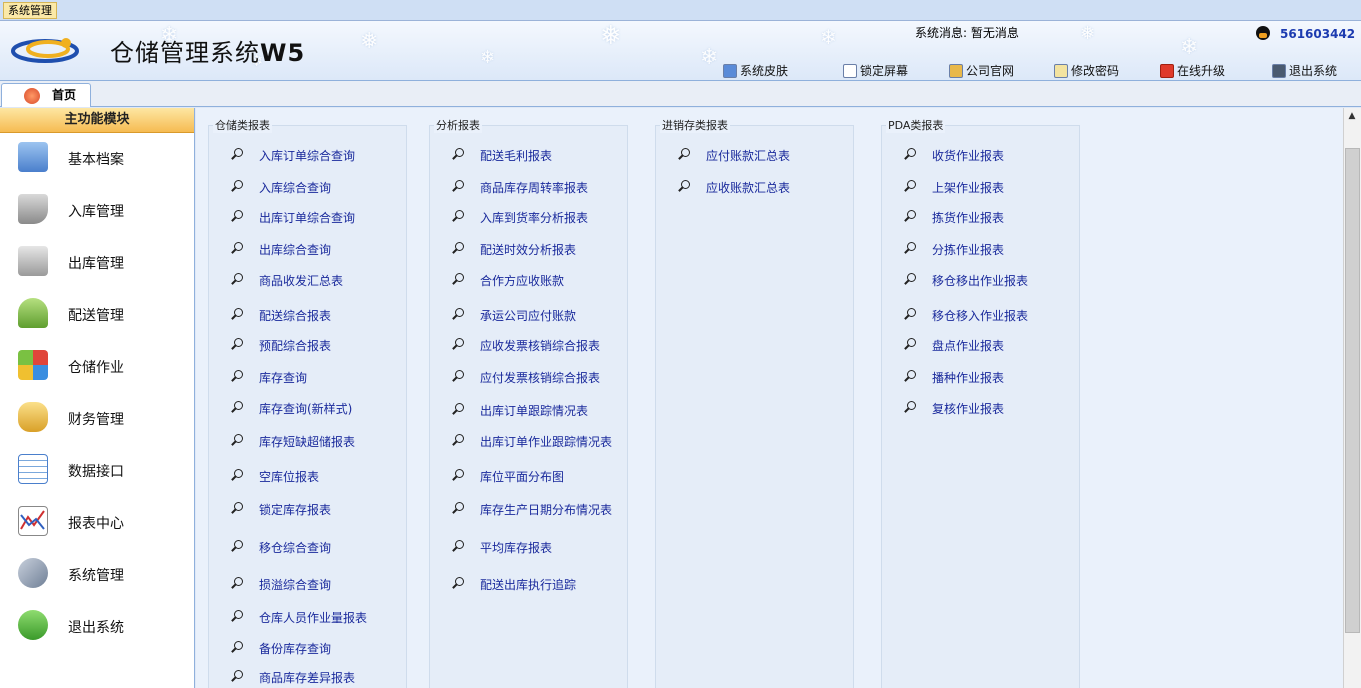 The width and height of the screenshot is (1361, 688). What do you see at coordinates (33, 625) in the screenshot?
I see `exit-arrow-icon` at bounding box center [33, 625].